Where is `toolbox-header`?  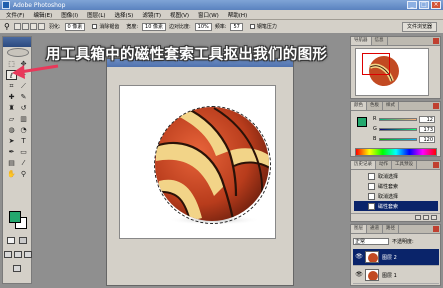 toolbox-header is located at coordinates (17, 42).